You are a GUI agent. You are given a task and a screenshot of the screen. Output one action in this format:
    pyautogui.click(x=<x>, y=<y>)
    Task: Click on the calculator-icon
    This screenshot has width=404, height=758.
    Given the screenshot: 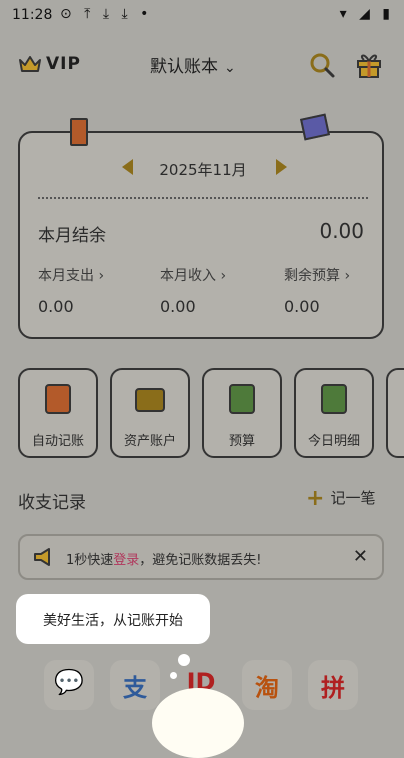 What is the action you would take?
    pyautogui.click(x=242, y=399)
    